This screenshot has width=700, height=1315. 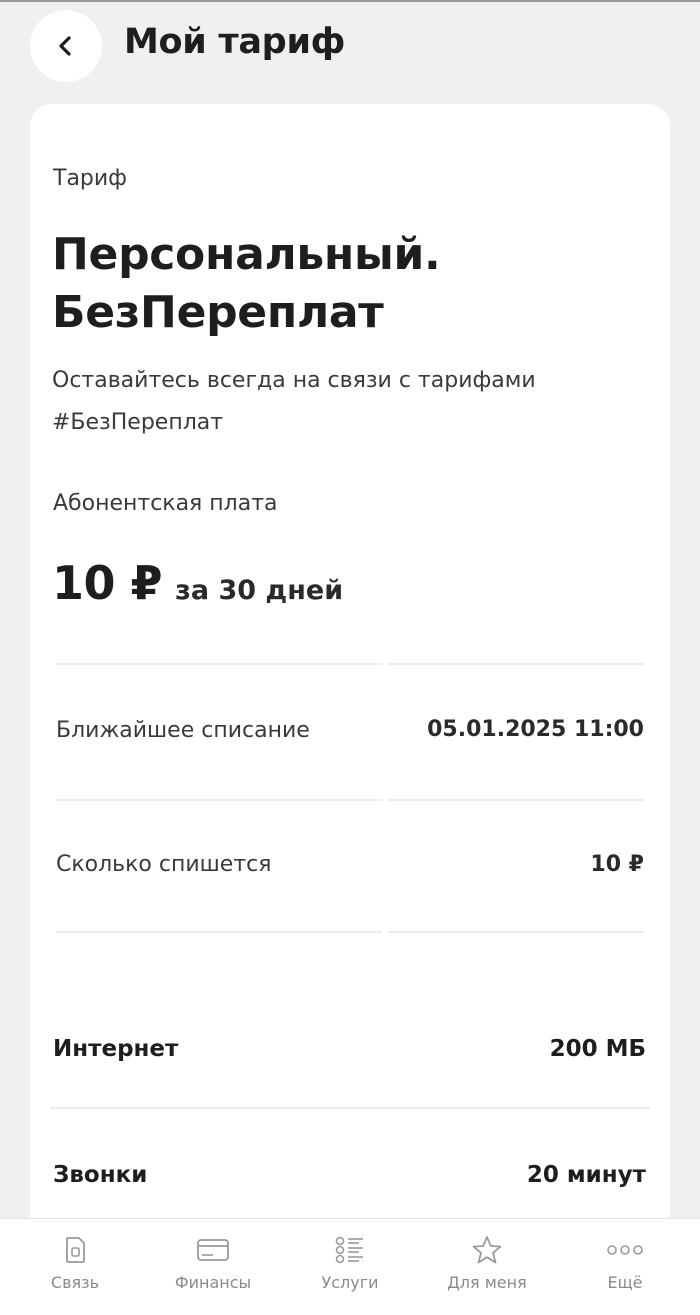 What do you see at coordinates (487, 1252) in the screenshot?
I see `star-icon` at bounding box center [487, 1252].